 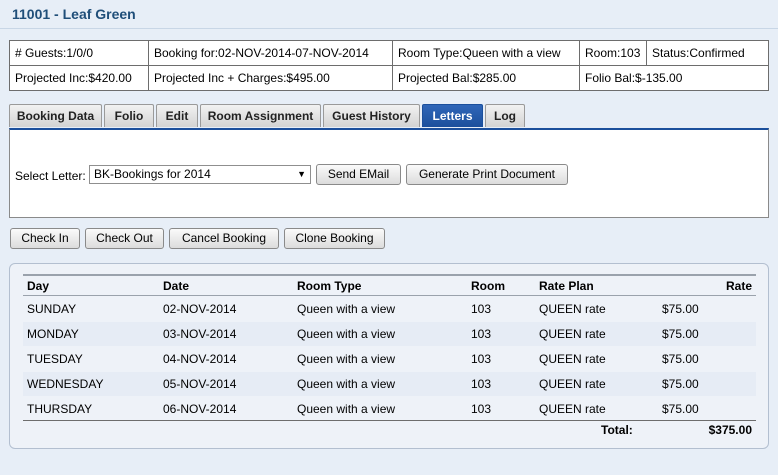 What do you see at coordinates (45, 238) in the screenshot?
I see `check-in-button: Check In` at bounding box center [45, 238].